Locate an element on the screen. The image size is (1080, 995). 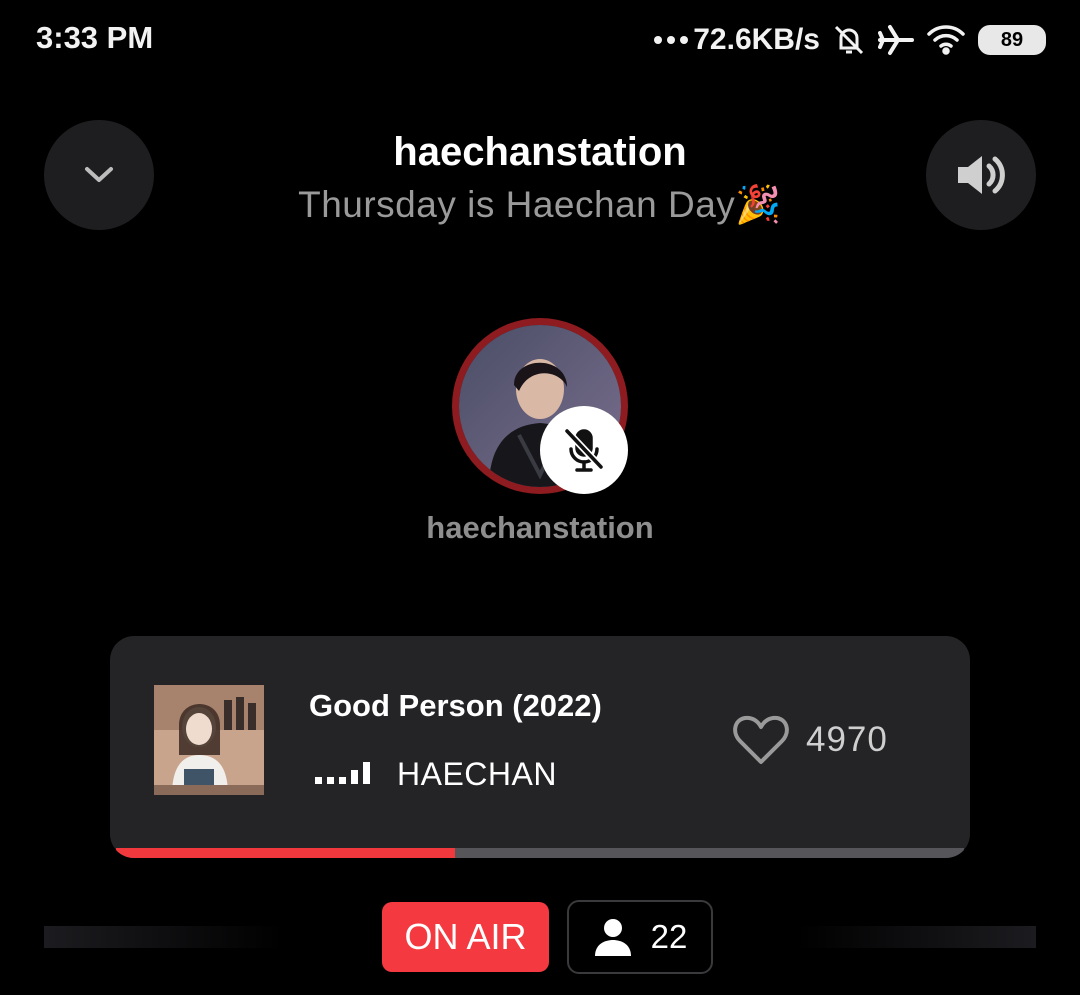
song-title: Good Person (2022) is located at coordinates (455, 705).